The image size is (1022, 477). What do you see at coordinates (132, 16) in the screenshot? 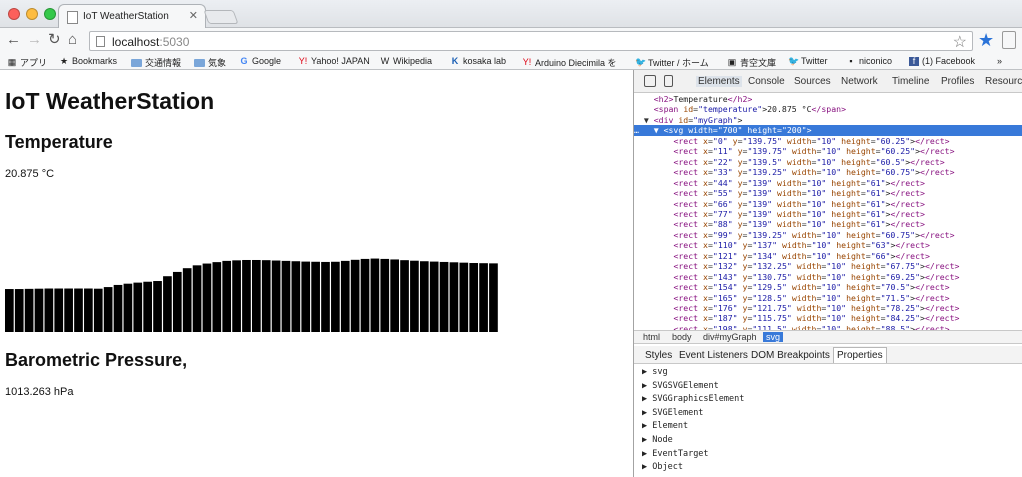
I see `browser-tab: IoT WeatherStation ✕` at bounding box center [132, 16].